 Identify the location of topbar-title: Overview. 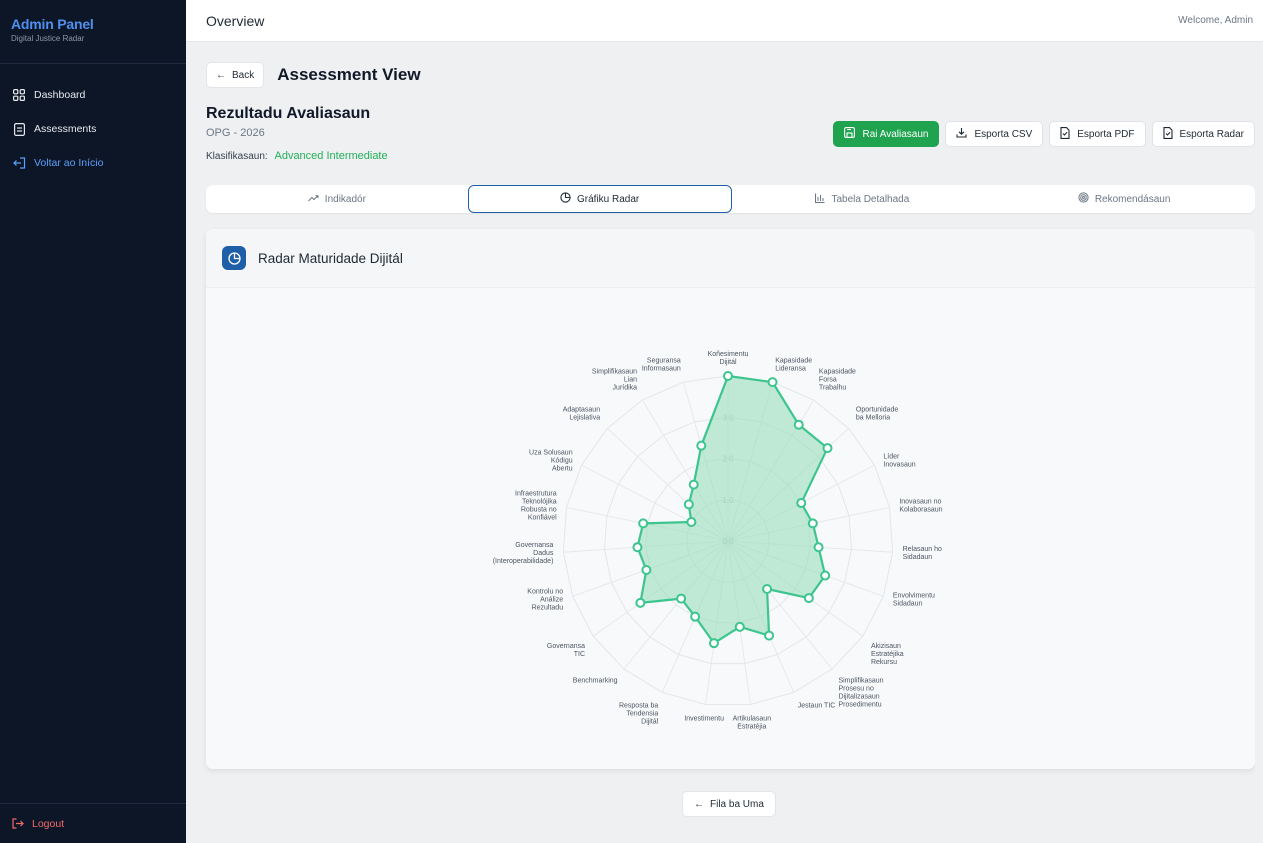
(235, 20).